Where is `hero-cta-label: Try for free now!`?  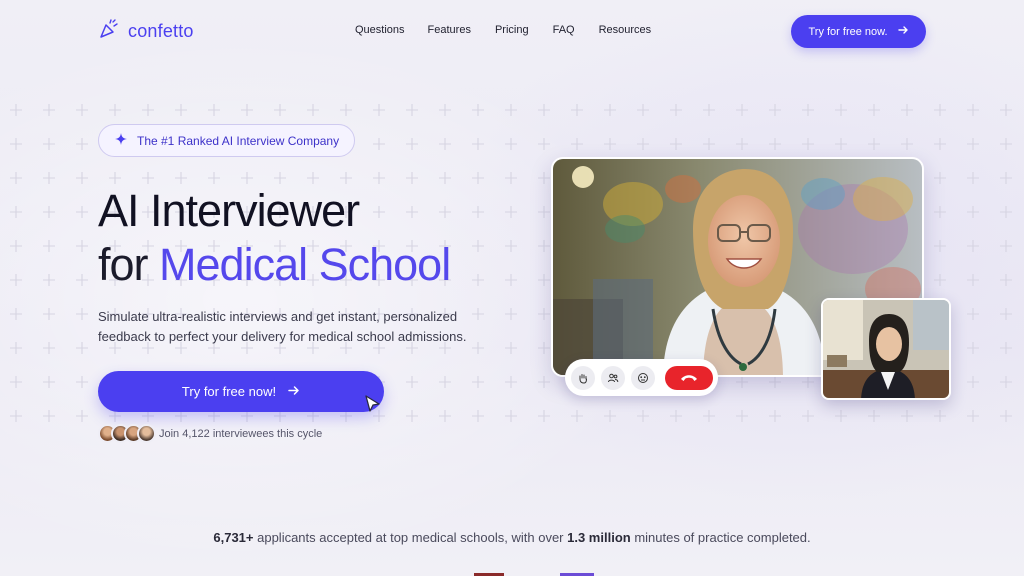 hero-cta-label: Try for free now! is located at coordinates (229, 391).